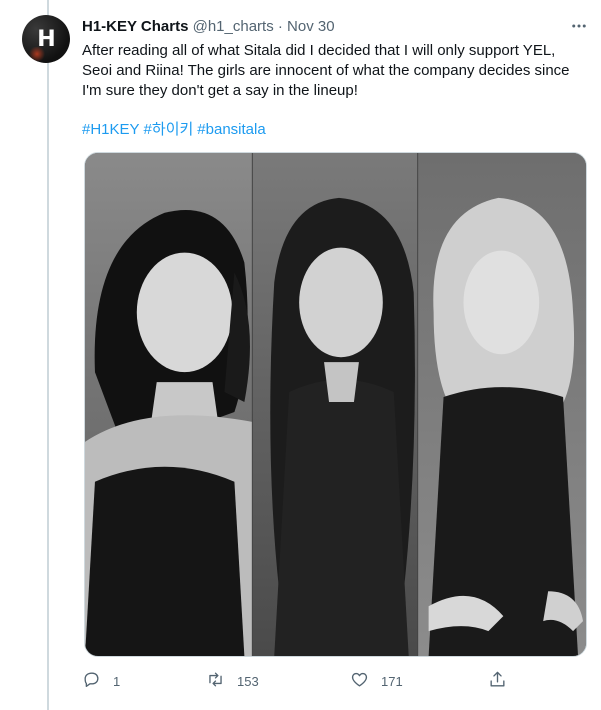 The width and height of the screenshot is (601, 710). Describe the element at coordinates (311, 26) in the screenshot. I see `timestamp: Nov 30` at that location.